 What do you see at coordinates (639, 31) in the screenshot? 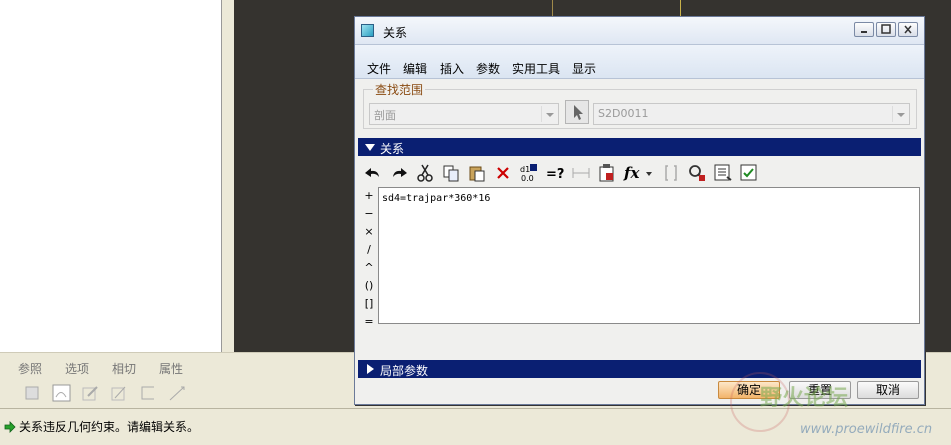
I see `dialog-titlebar: 关系` at bounding box center [639, 31].